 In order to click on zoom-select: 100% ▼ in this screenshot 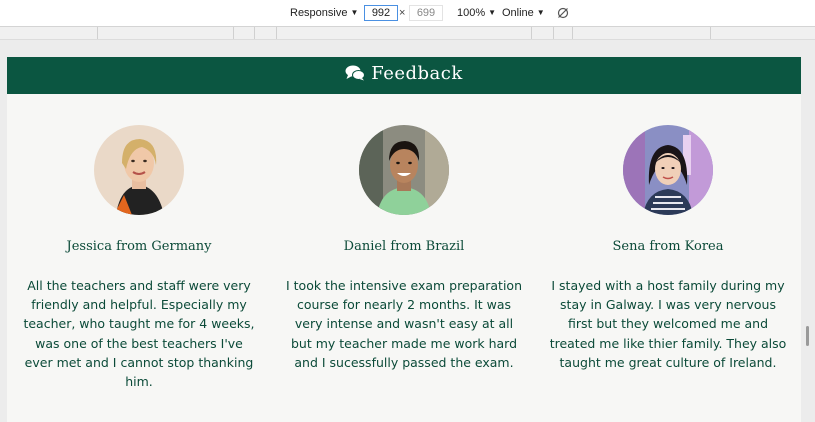, I will do `click(476, 13)`.